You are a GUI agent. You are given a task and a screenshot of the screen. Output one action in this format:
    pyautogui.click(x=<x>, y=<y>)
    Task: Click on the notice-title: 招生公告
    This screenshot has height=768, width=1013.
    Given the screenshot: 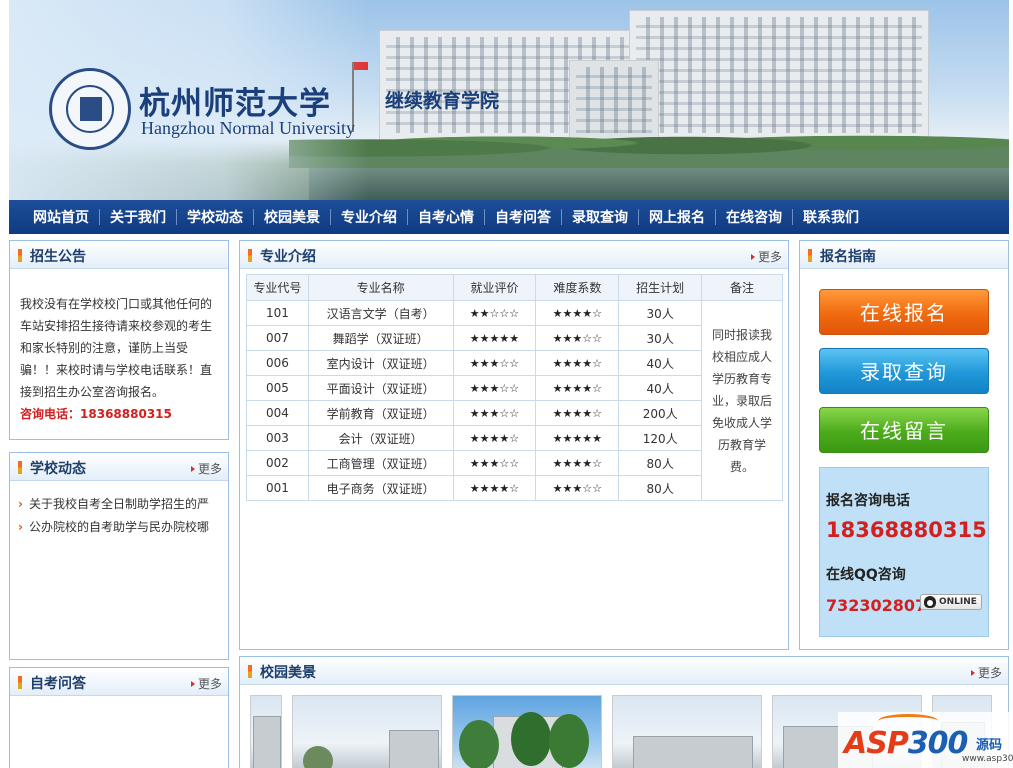 What is the action you would take?
    pyautogui.click(x=58, y=257)
    